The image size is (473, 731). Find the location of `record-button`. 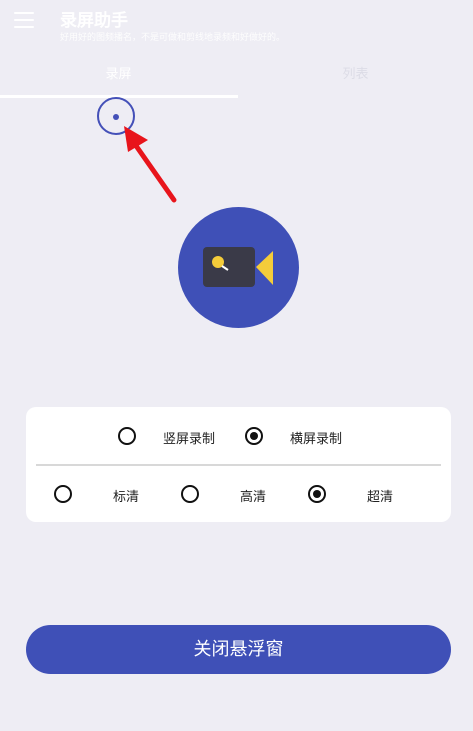

record-button is located at coordinates (238, 267).